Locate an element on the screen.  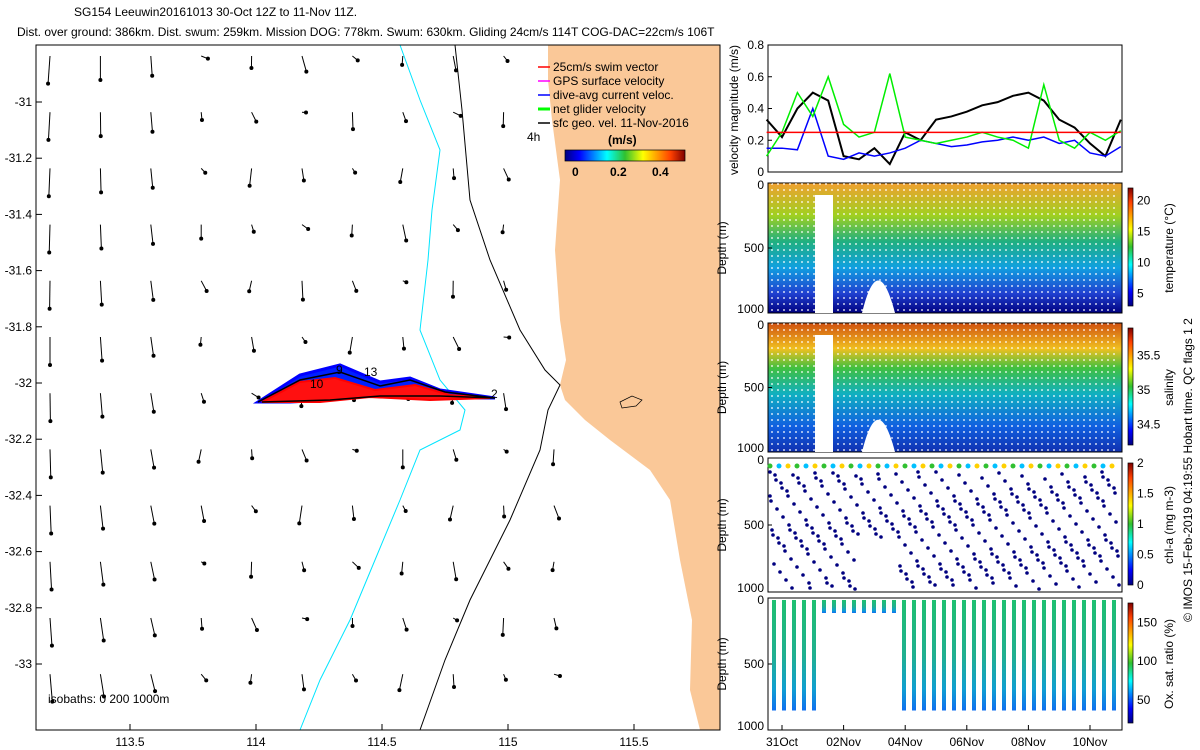
vel-ytick-label: 0.4 is located at coordinates (755, 109).